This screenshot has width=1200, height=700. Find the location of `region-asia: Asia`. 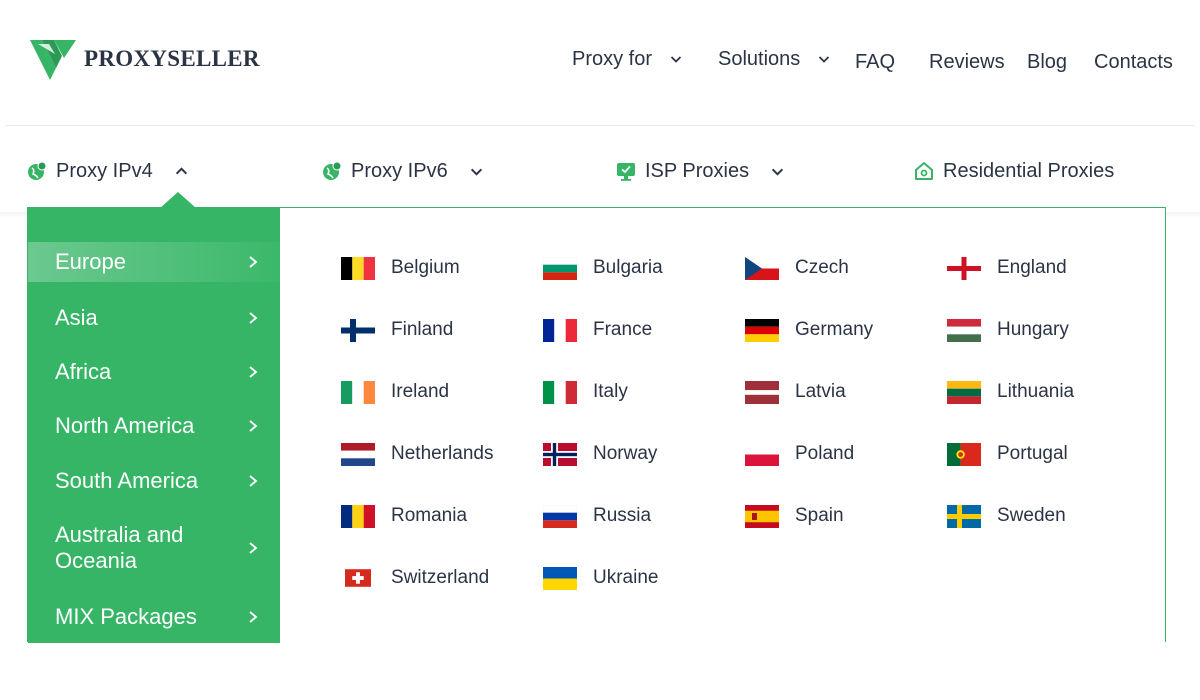

region-asia: Asia is located at coordinates (154, 318).